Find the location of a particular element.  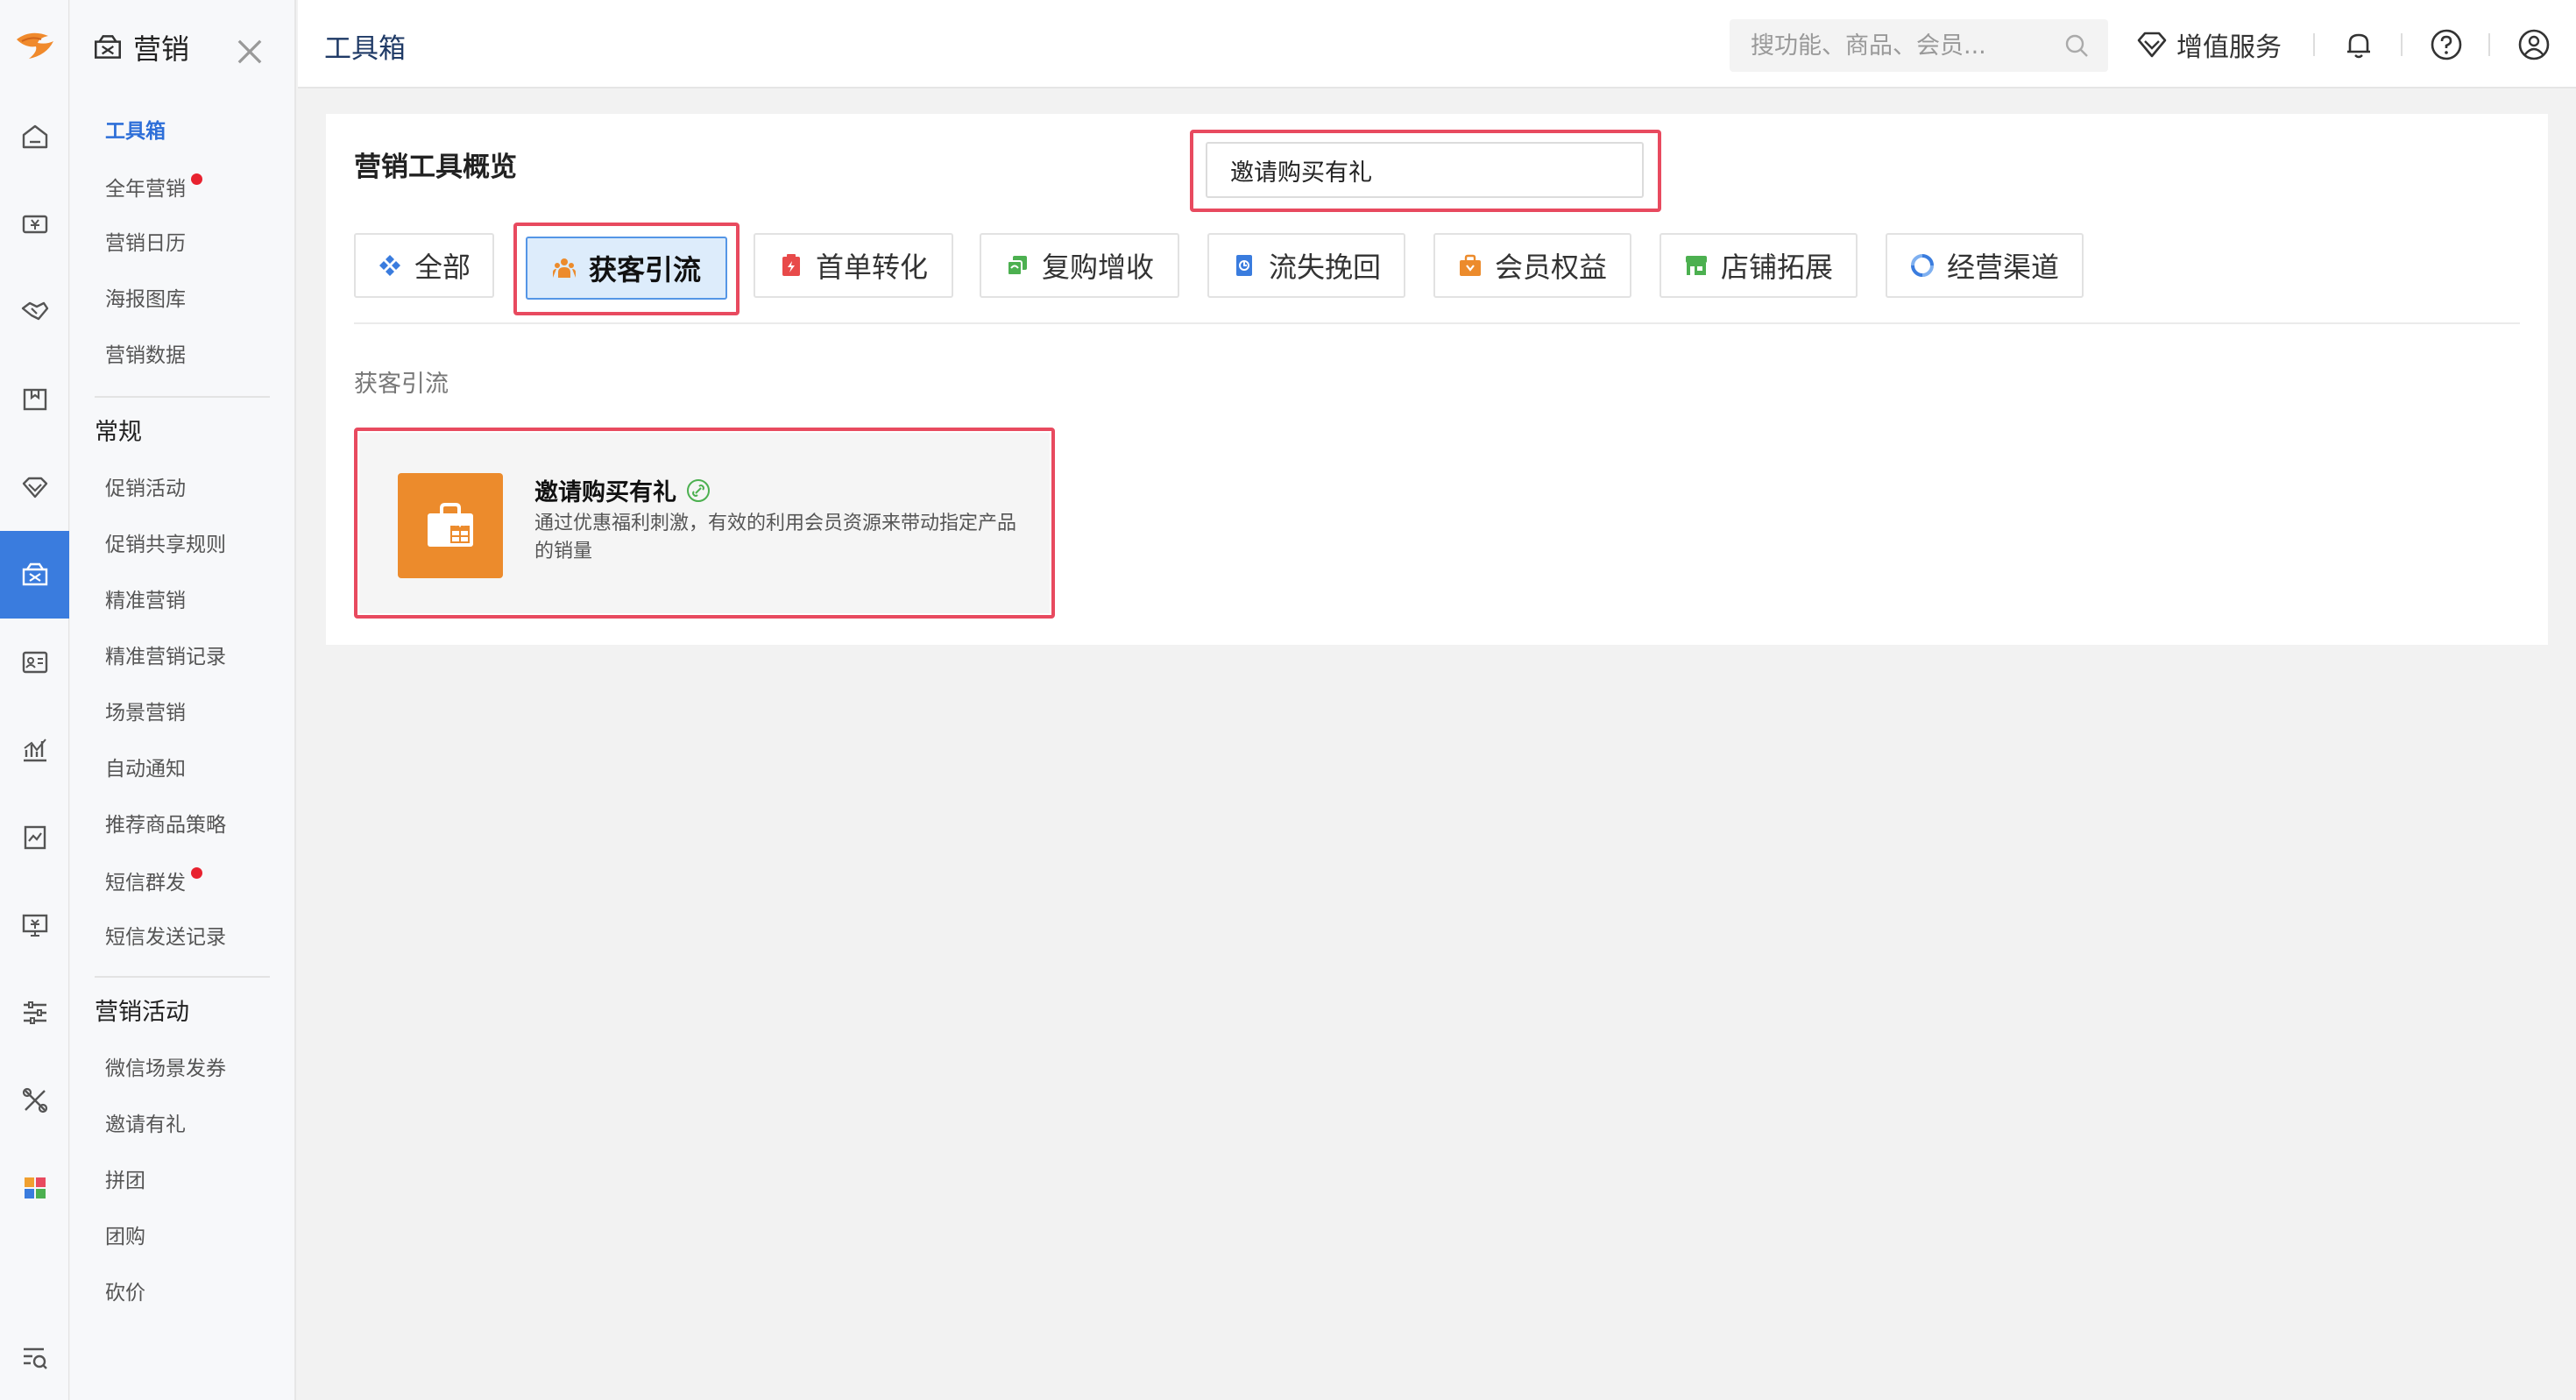

rail-marketing is located at coordinates (34, 575).